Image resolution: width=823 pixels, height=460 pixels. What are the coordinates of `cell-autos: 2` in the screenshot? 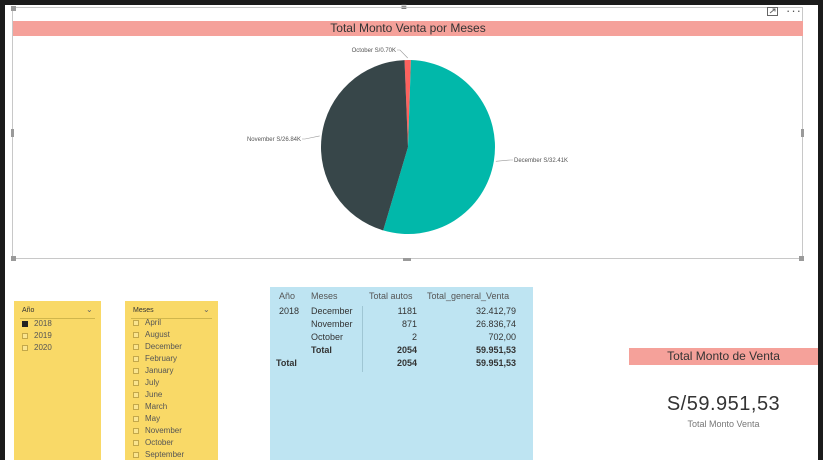 It's located at (414, 337).